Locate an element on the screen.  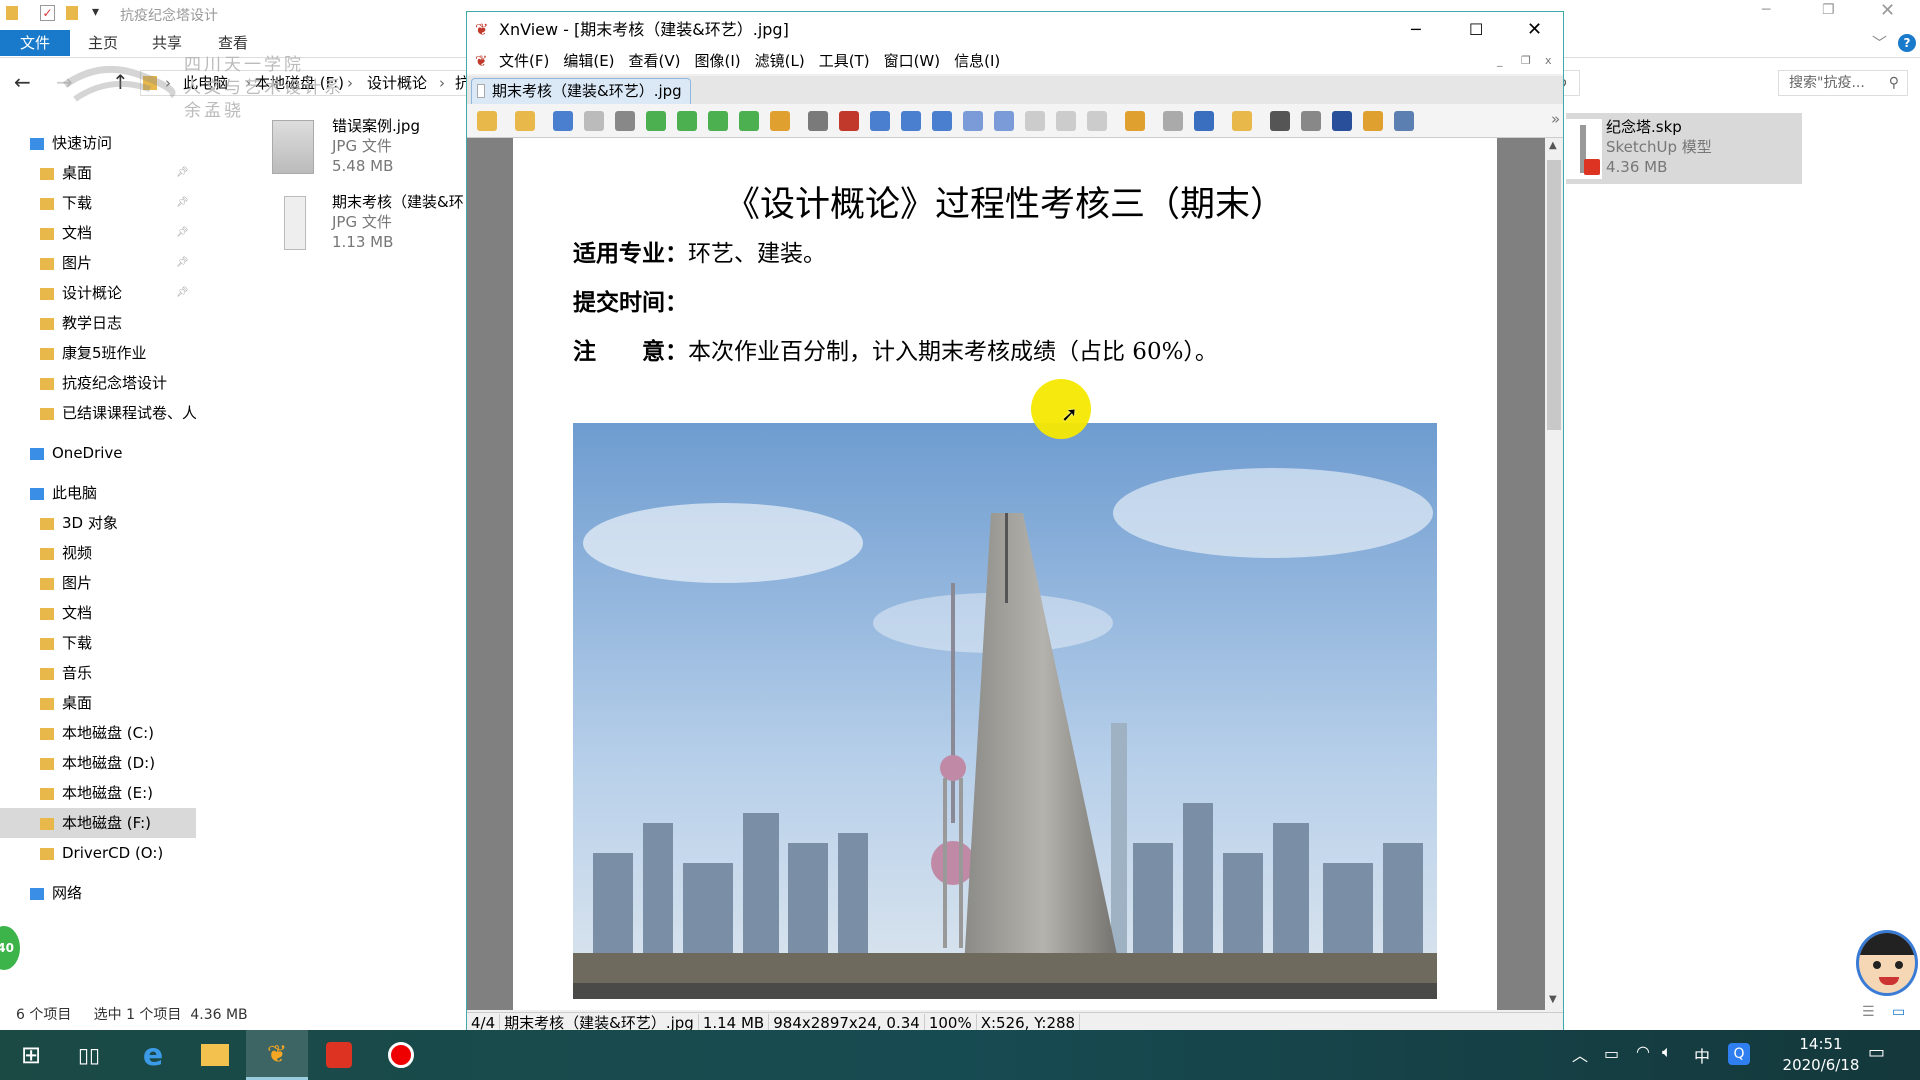
sidebar-item: 康复5班作业 is located at coordinates (98, 353).